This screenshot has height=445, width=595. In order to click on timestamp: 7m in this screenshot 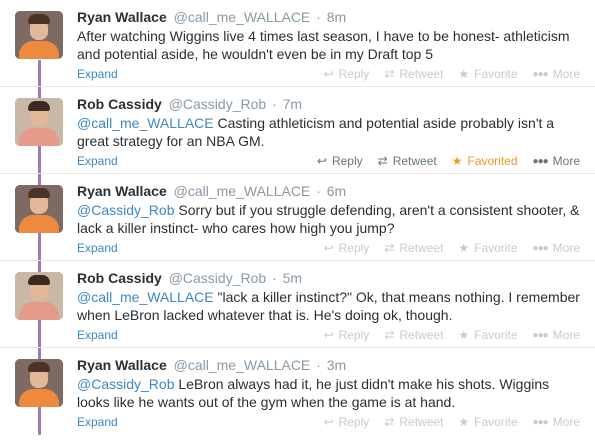, I will do `click(292, 104)`.